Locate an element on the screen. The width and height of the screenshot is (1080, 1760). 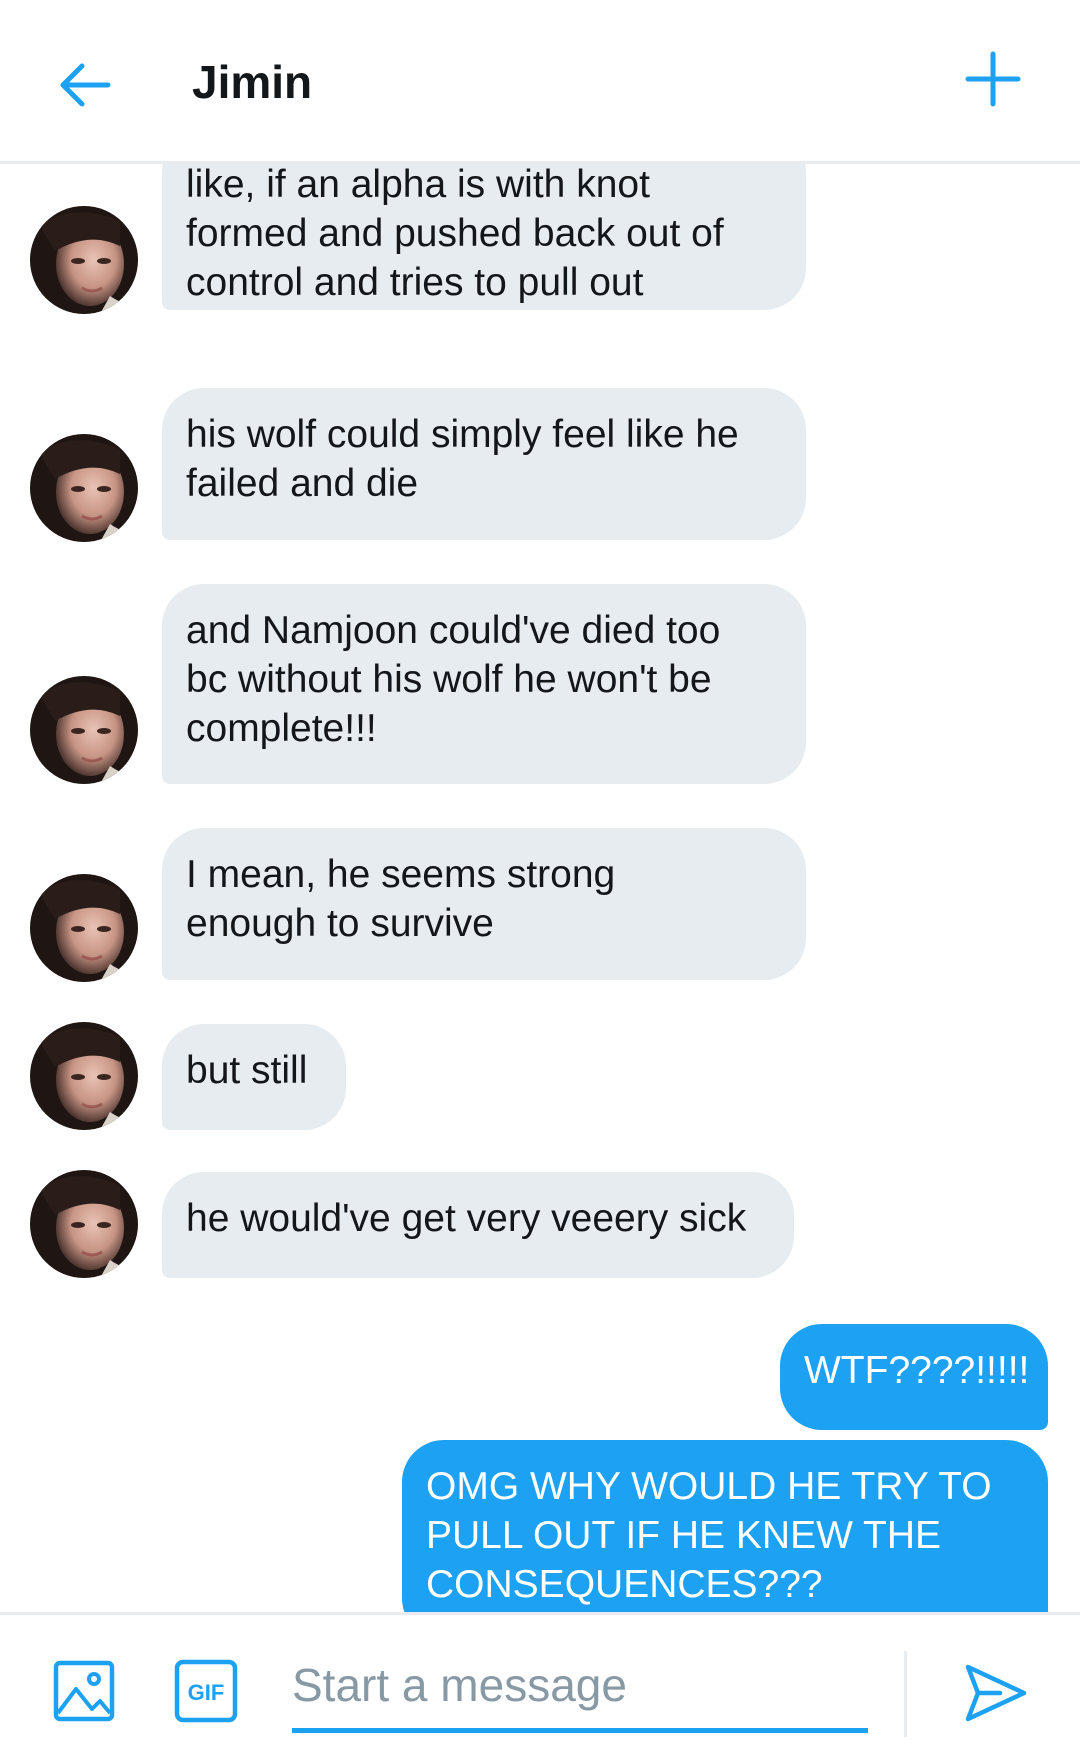
message-input-wrapper is located at coordinates (580, 1689).